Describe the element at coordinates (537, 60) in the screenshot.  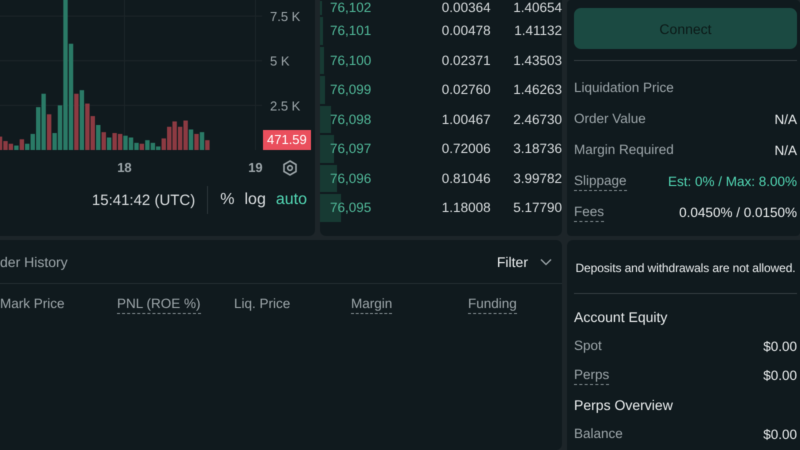
I see `total-cell-text: 1.43503` at that location.